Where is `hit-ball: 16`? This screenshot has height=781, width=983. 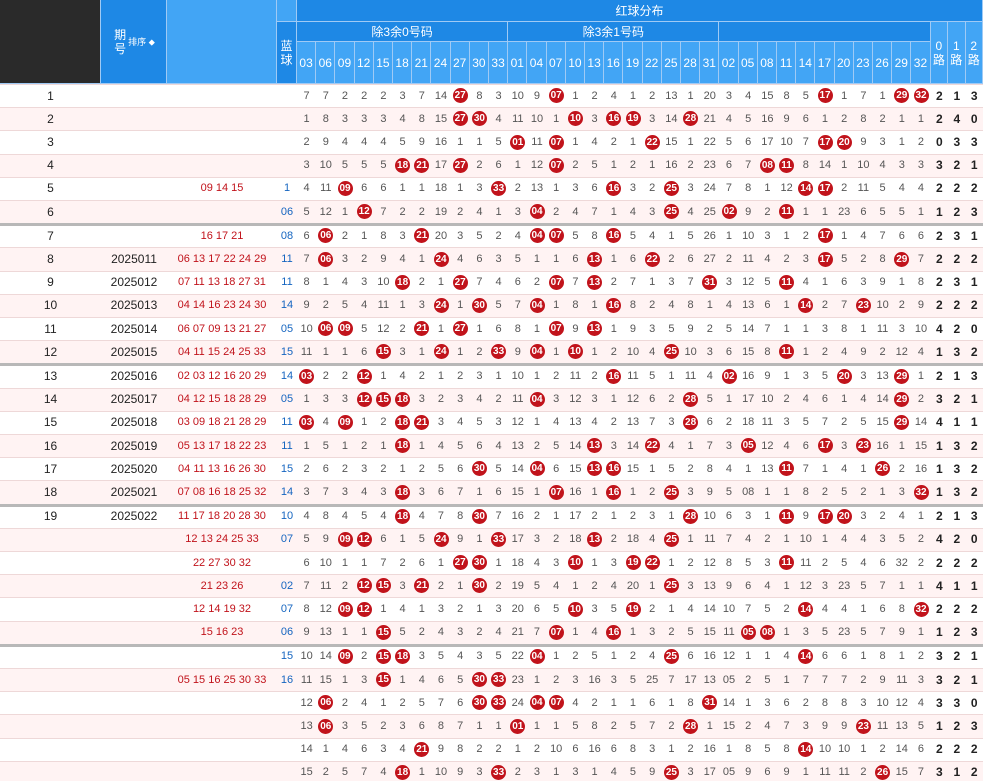 hit-ball: 16 is located at coordinates (614, 376).